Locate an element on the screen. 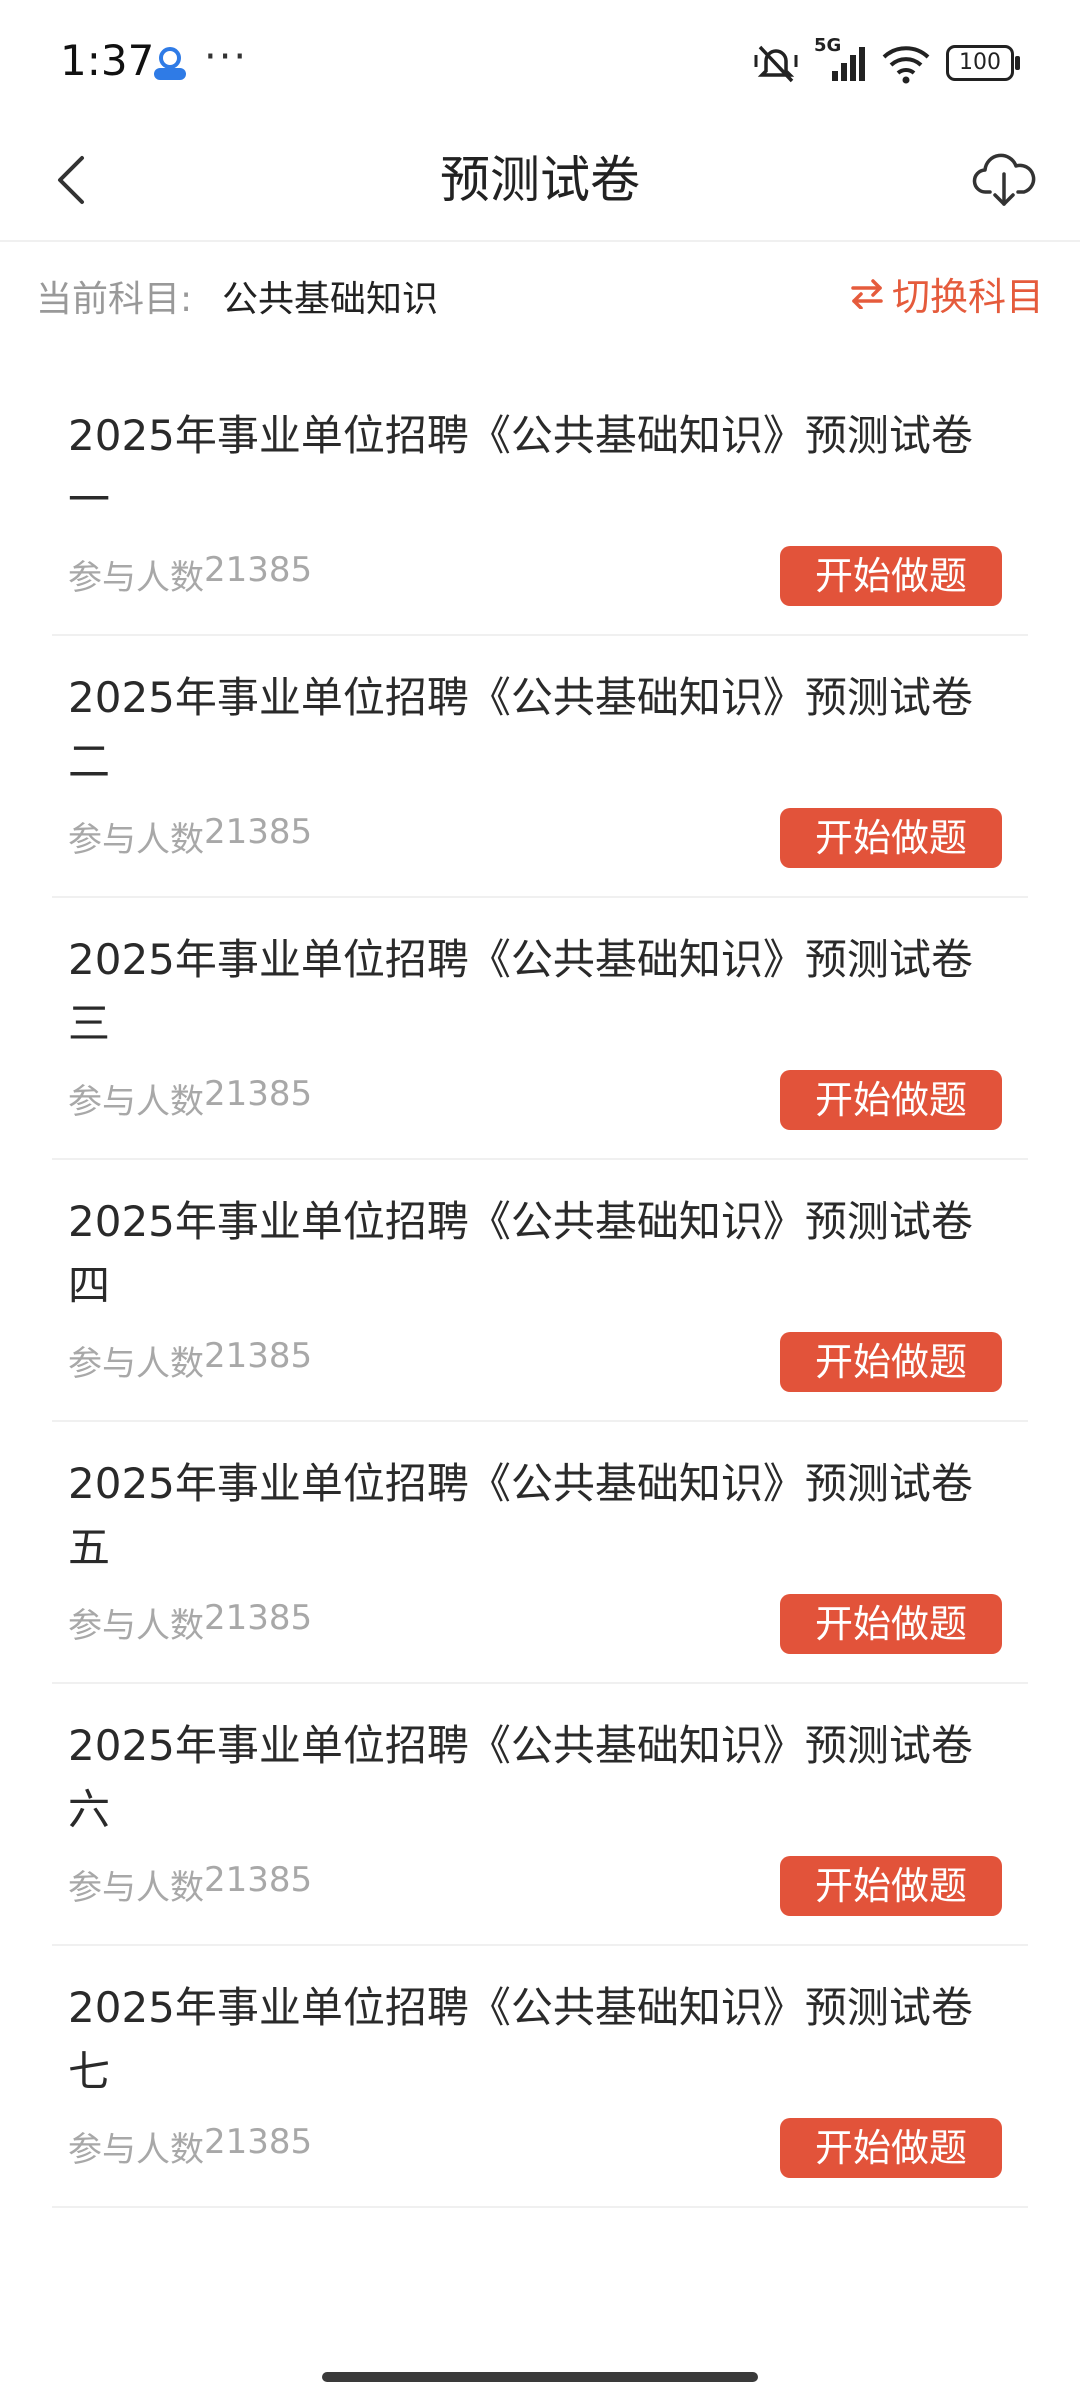 The height and width of the screenshot is (2401, 1080). paper-title: 2025年事业单位招聘《公共基础知识》预测试卷五 is located at coordinates (520, 1515).